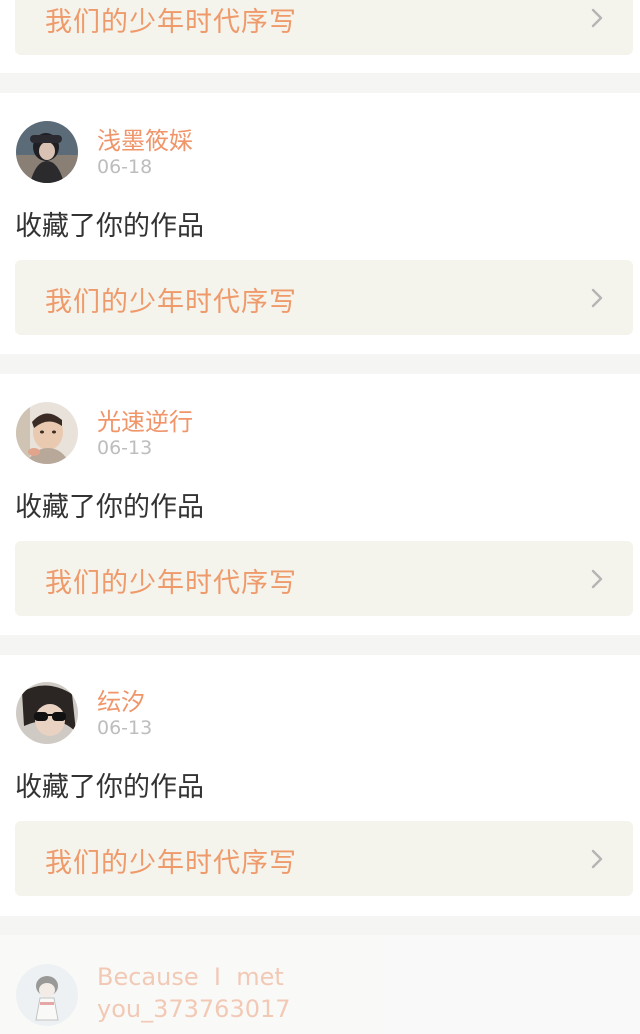 Image resolution: width=640 pixels, height=1034 pixels. I want to click on feed-item: 我们的少年时代序写, so click(320, 36).